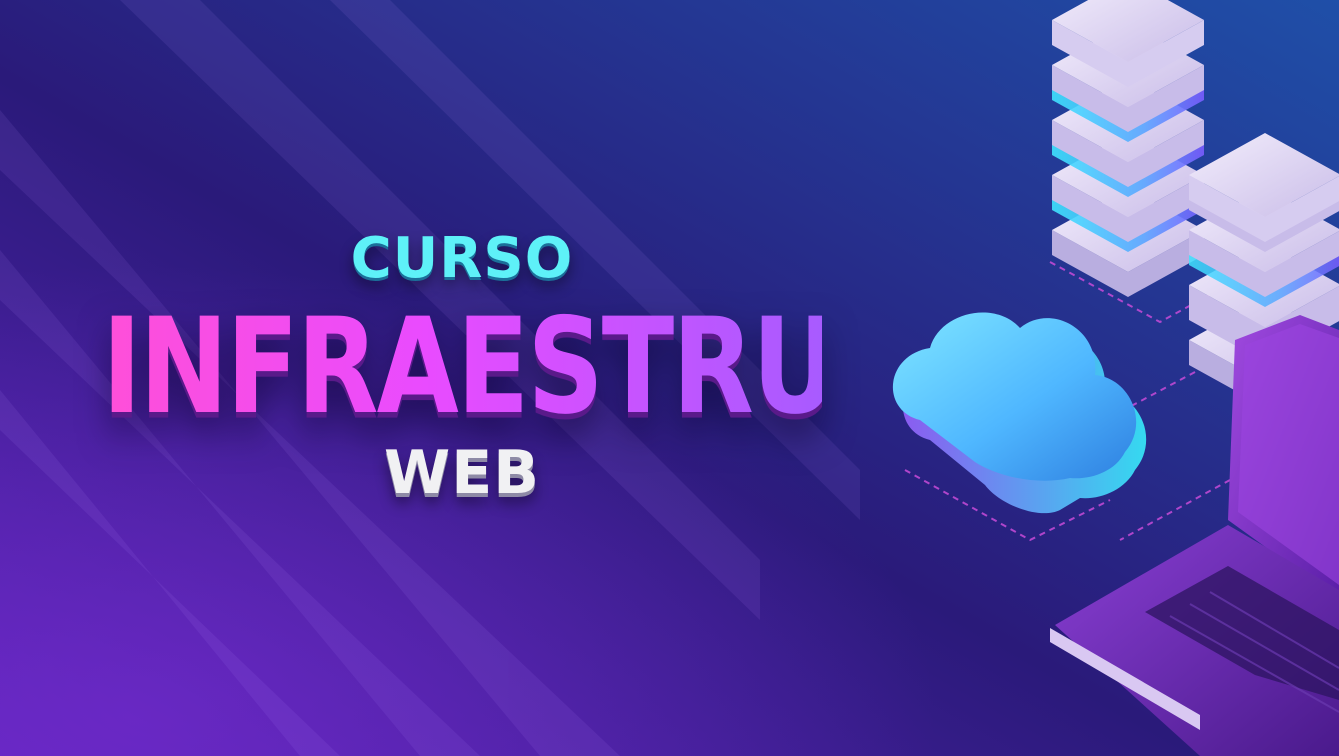 This screenshot has width=1339, height=756. What do you see at coordinates (462, 258) in the screenshot?
I see `course-label: CURSO` at bounding box center [462, 258].